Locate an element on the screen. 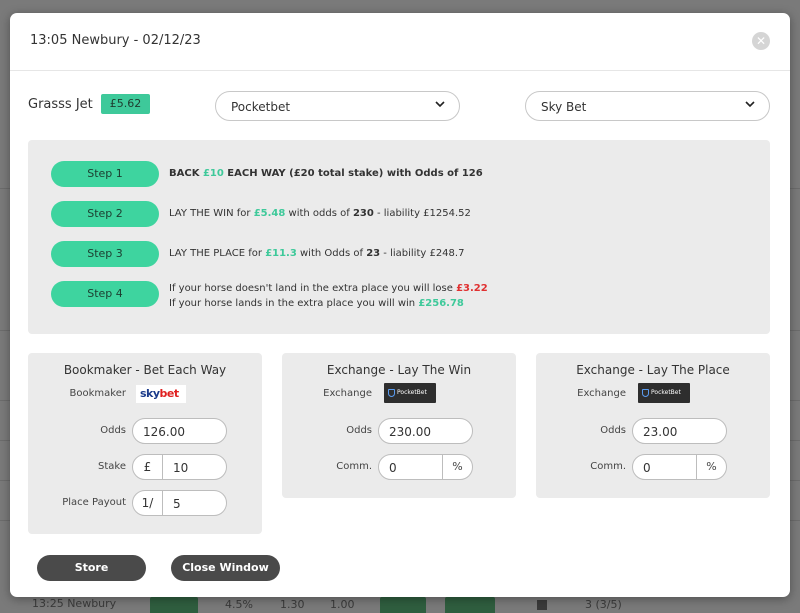  step-text-part: LAY THE WIN for is located at coordinates (211, 213).